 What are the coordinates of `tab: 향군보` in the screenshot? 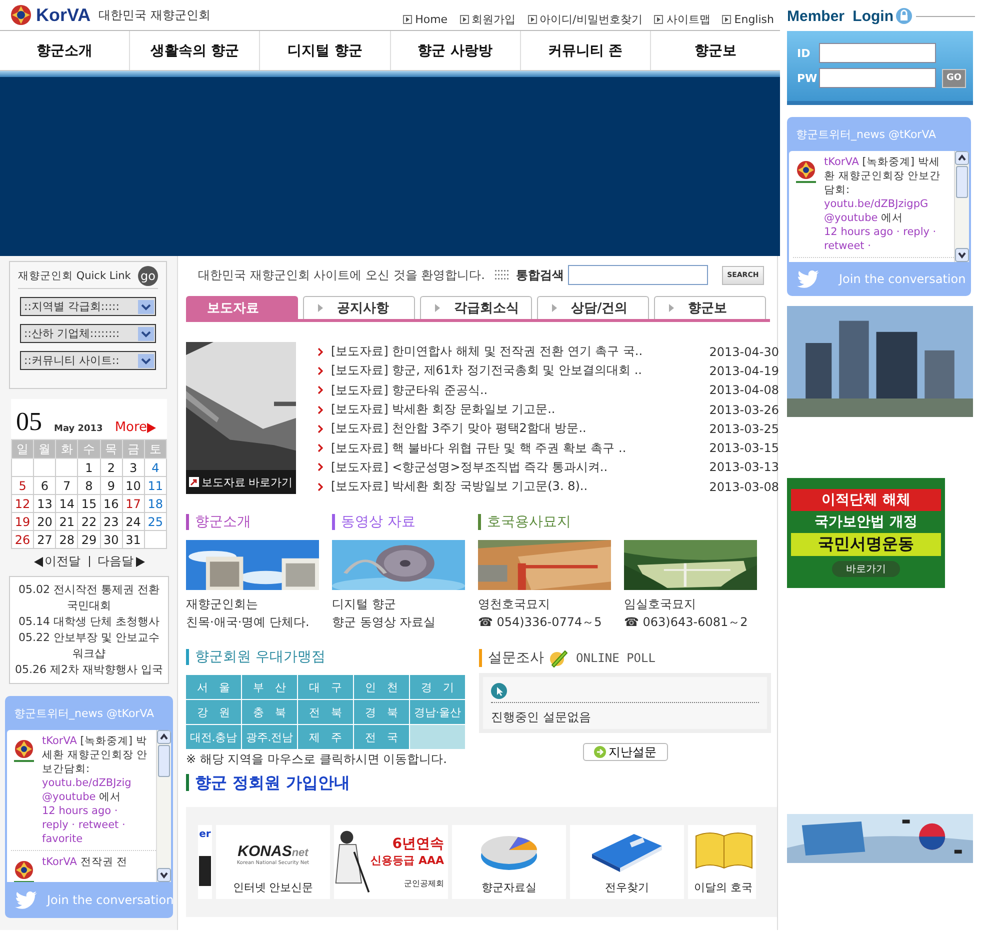 It's located at (710, 307).